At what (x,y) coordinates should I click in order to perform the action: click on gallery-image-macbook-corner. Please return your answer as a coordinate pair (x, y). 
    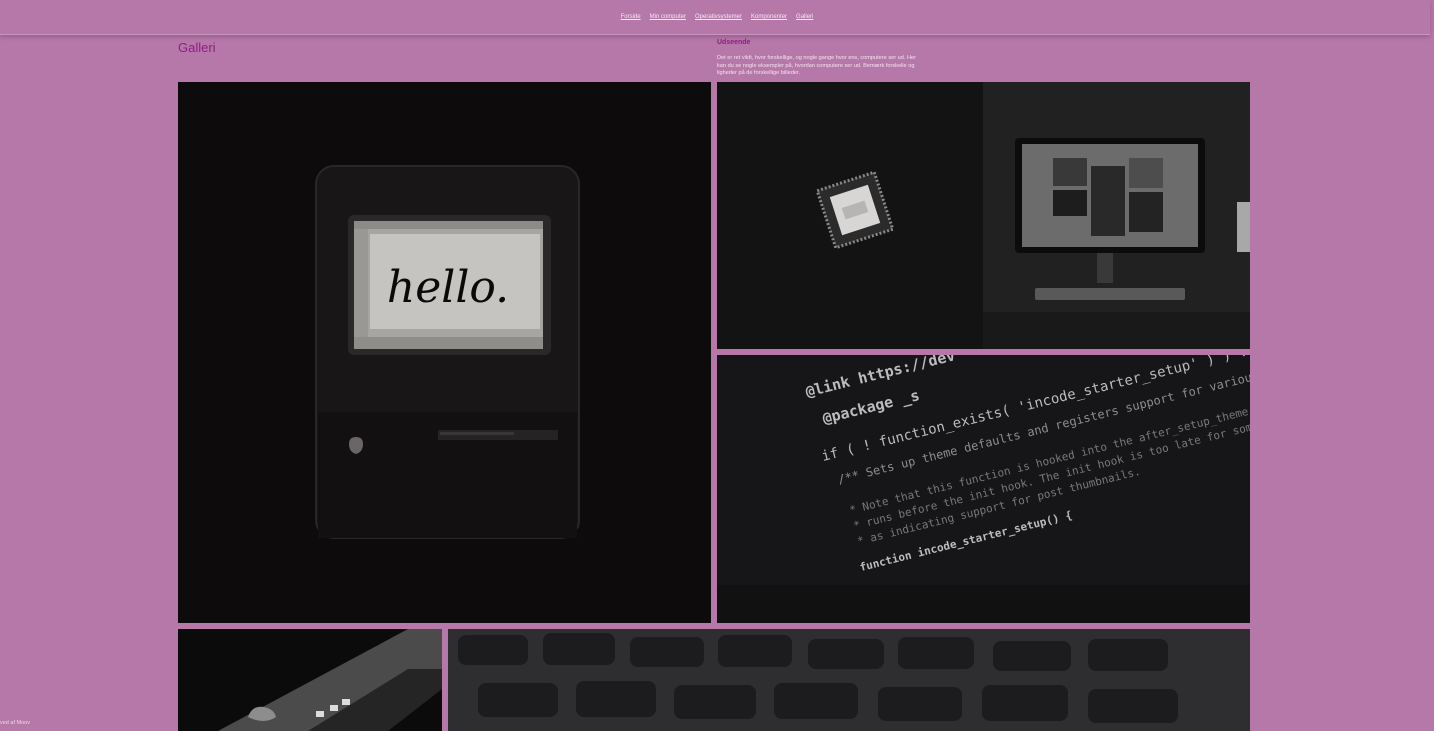
    Looking at the image, I should click on (310, 680).